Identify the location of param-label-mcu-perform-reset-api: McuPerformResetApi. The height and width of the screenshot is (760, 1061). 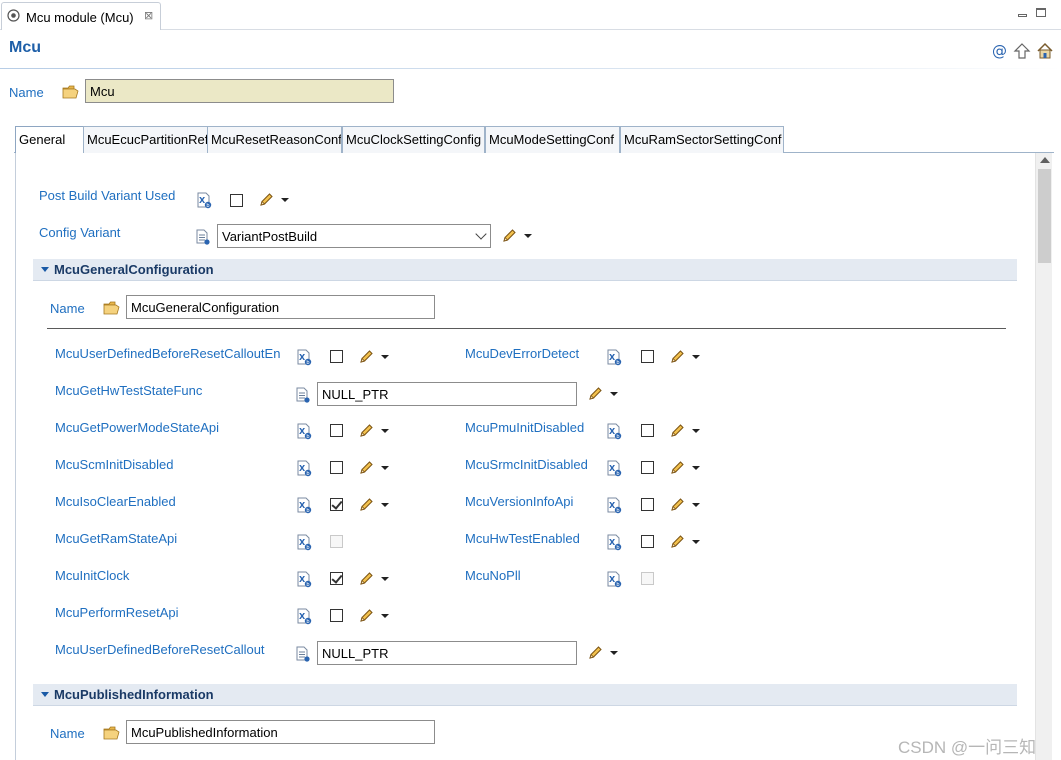
(117, 612).